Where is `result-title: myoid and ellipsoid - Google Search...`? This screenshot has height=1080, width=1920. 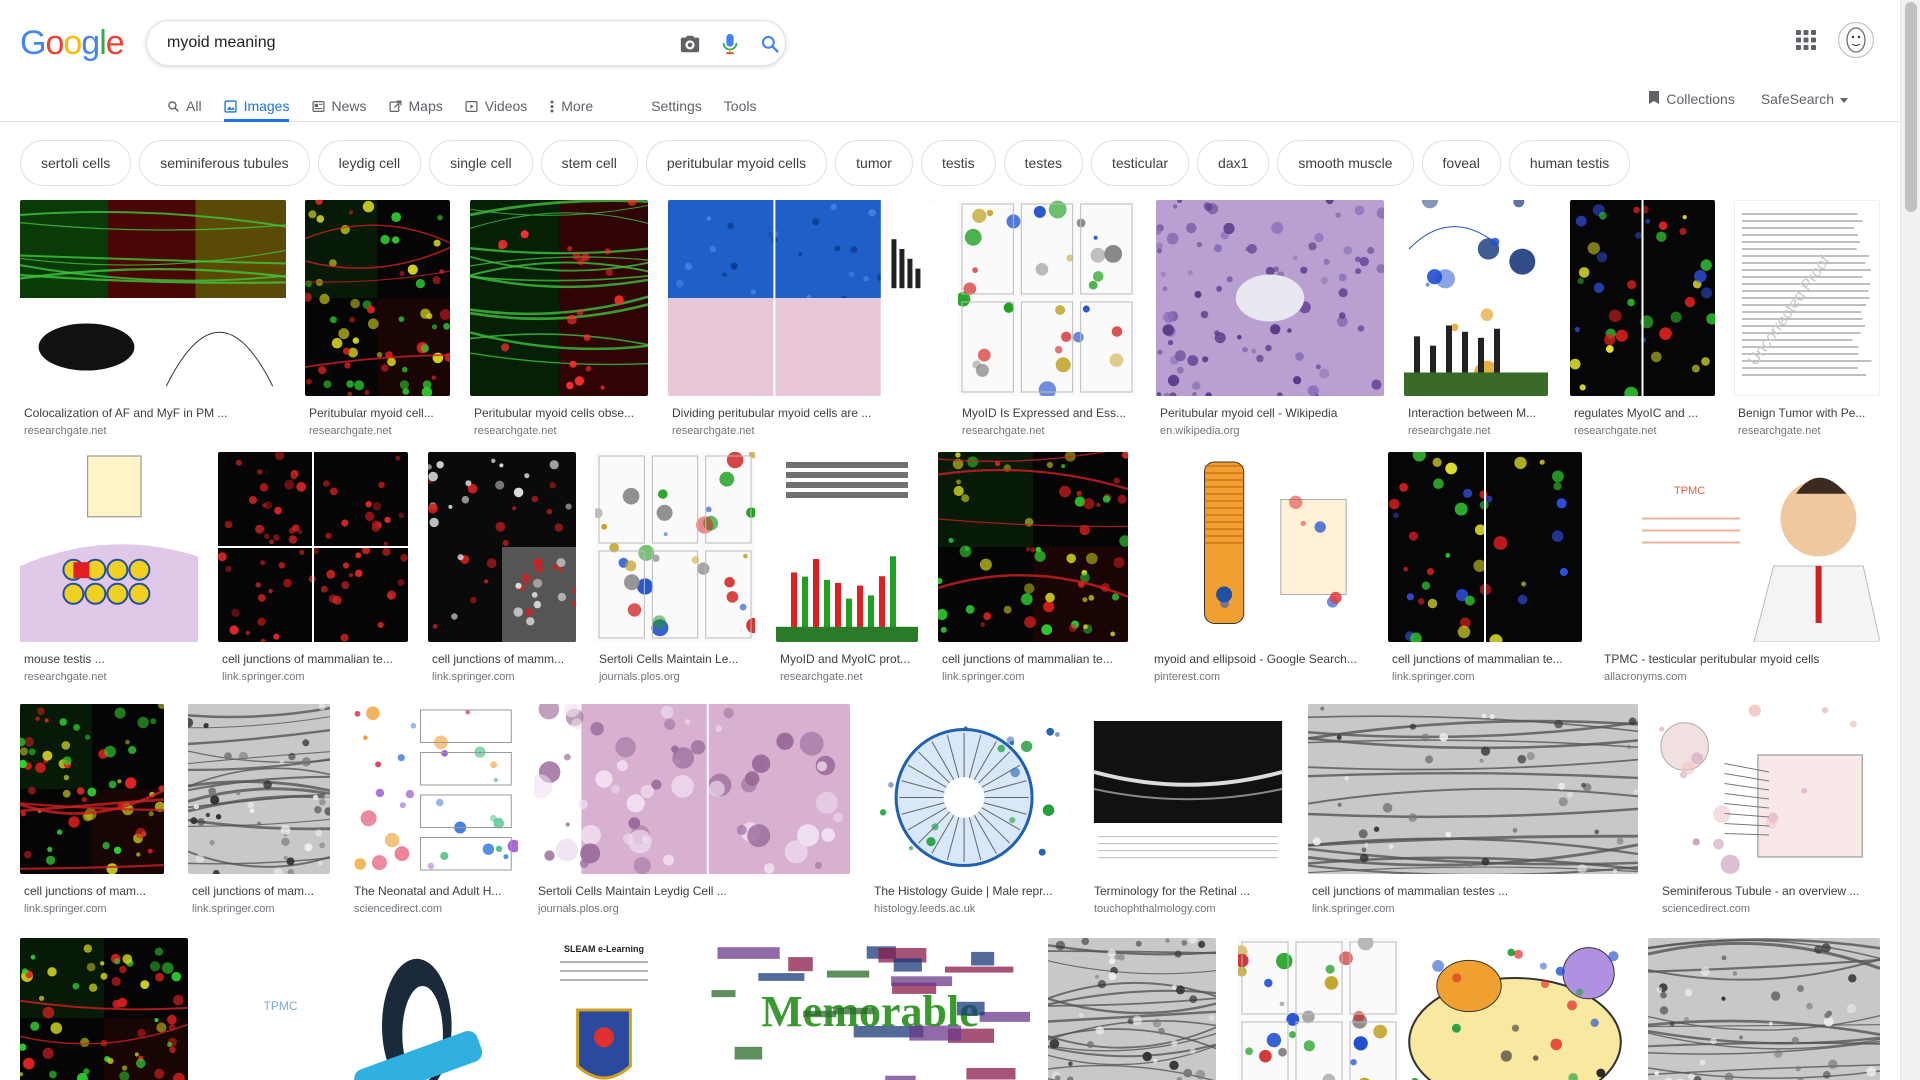
result-title: myoid and ellipsoid - Google Search... is located at coordinates (1259, 659).